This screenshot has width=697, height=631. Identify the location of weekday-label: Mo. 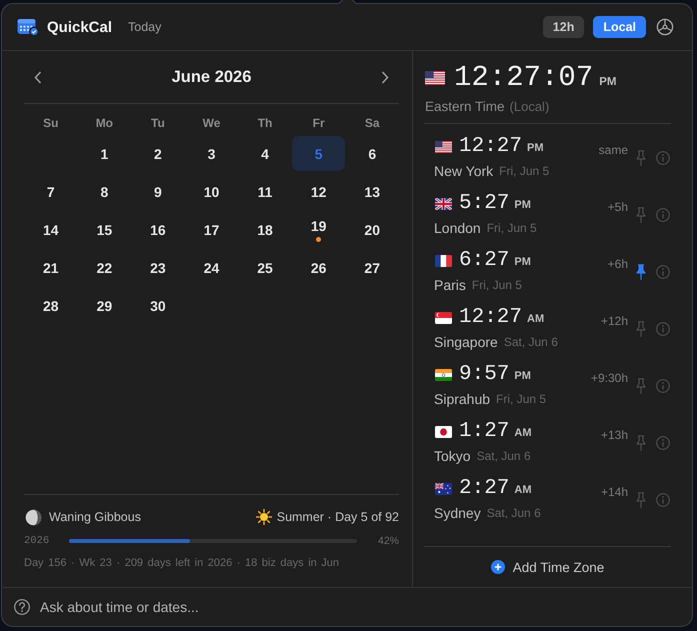
(105, 123).